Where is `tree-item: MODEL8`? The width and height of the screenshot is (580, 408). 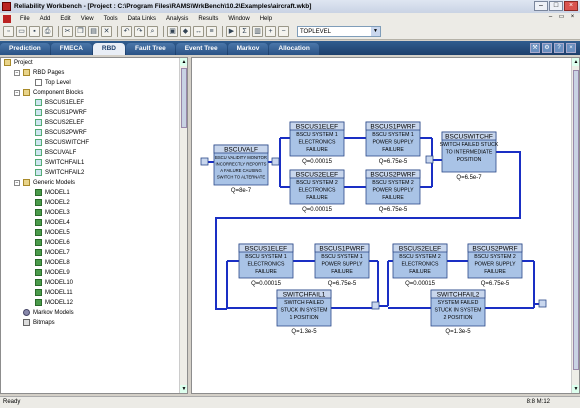 tree-item: MODEL8 is located at coordinates (94, 263).